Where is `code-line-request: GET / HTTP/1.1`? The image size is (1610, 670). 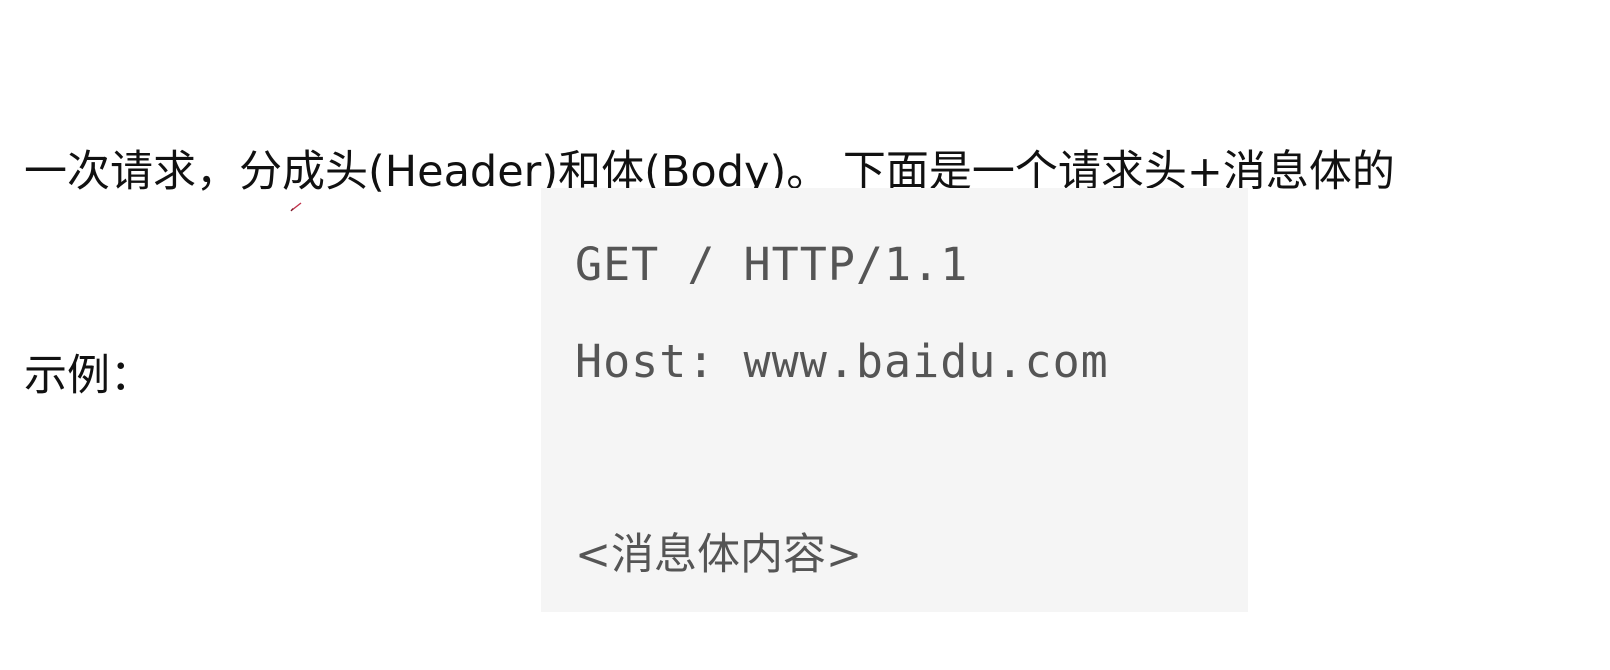 code-line-request: GET / HTTP/1.1 is located at coordinates (772, 264).